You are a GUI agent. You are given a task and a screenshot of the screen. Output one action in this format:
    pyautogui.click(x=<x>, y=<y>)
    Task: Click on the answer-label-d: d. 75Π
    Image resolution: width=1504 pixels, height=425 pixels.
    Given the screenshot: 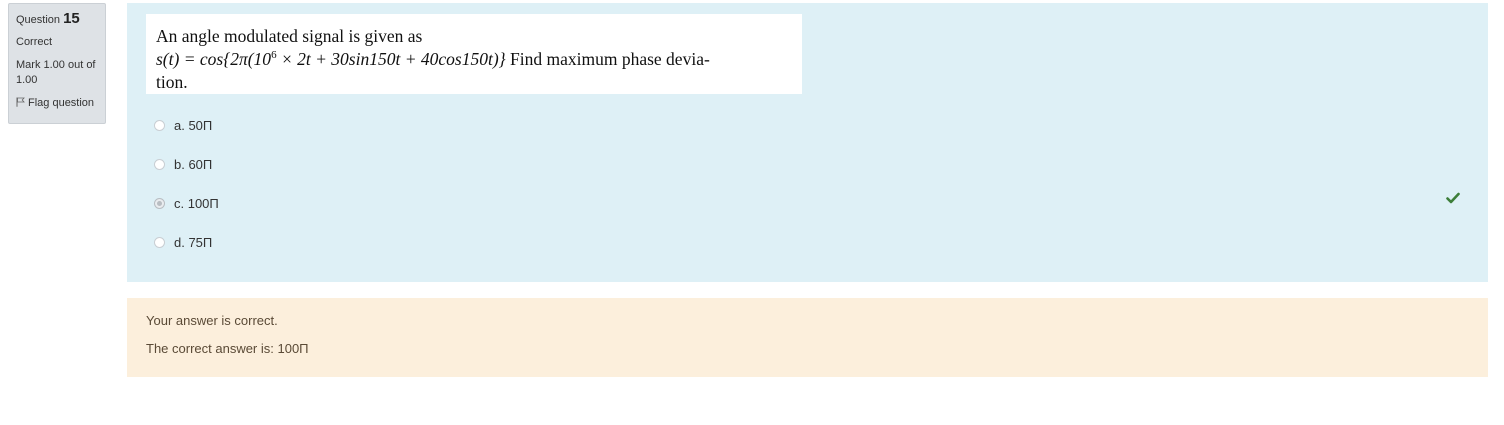 What is the action you would take?
    pyautogui.click(x=193, y=242)
    